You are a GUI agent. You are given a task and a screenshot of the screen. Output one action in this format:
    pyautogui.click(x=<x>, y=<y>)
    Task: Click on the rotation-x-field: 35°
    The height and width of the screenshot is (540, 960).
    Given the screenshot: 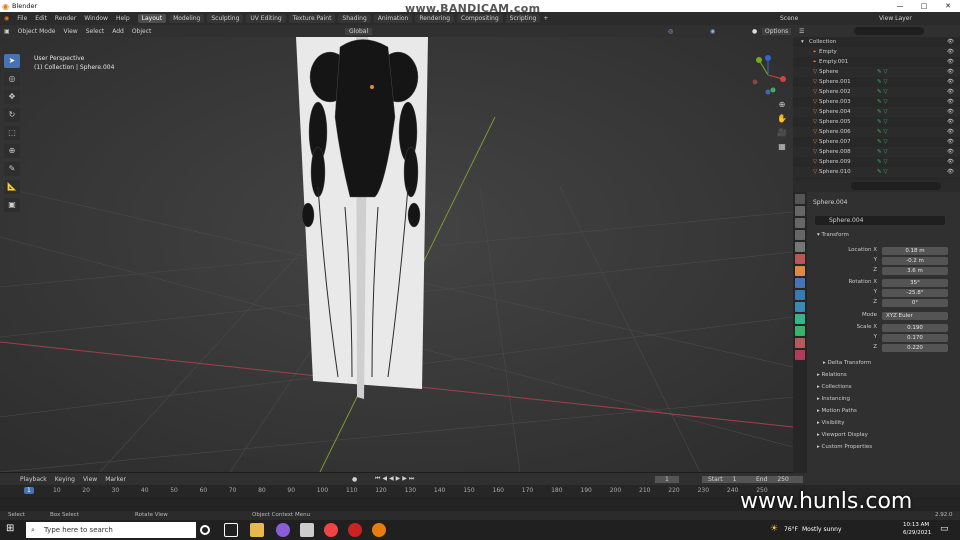 What is the action you would take?
    pyautogui.click(x=915, y=283)
    